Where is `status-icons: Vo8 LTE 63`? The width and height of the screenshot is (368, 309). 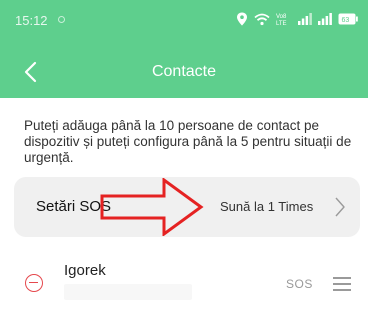 status-icons: Vo8 LTE 63 is located at coordinates (297, 19).